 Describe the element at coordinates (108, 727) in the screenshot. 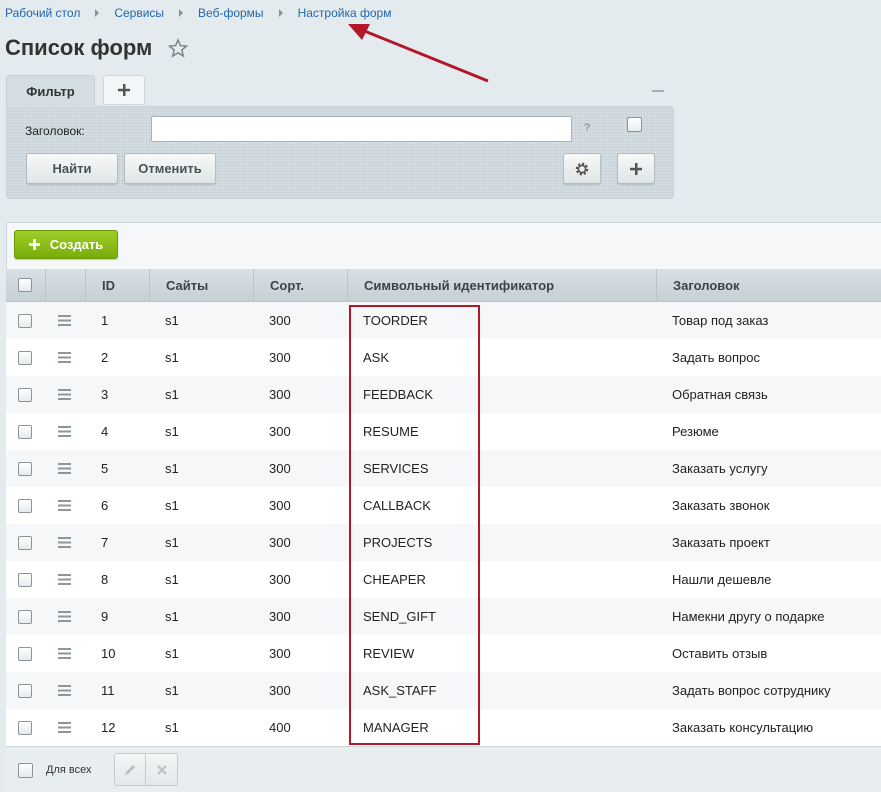

I see `cell-id: 12` at that location.